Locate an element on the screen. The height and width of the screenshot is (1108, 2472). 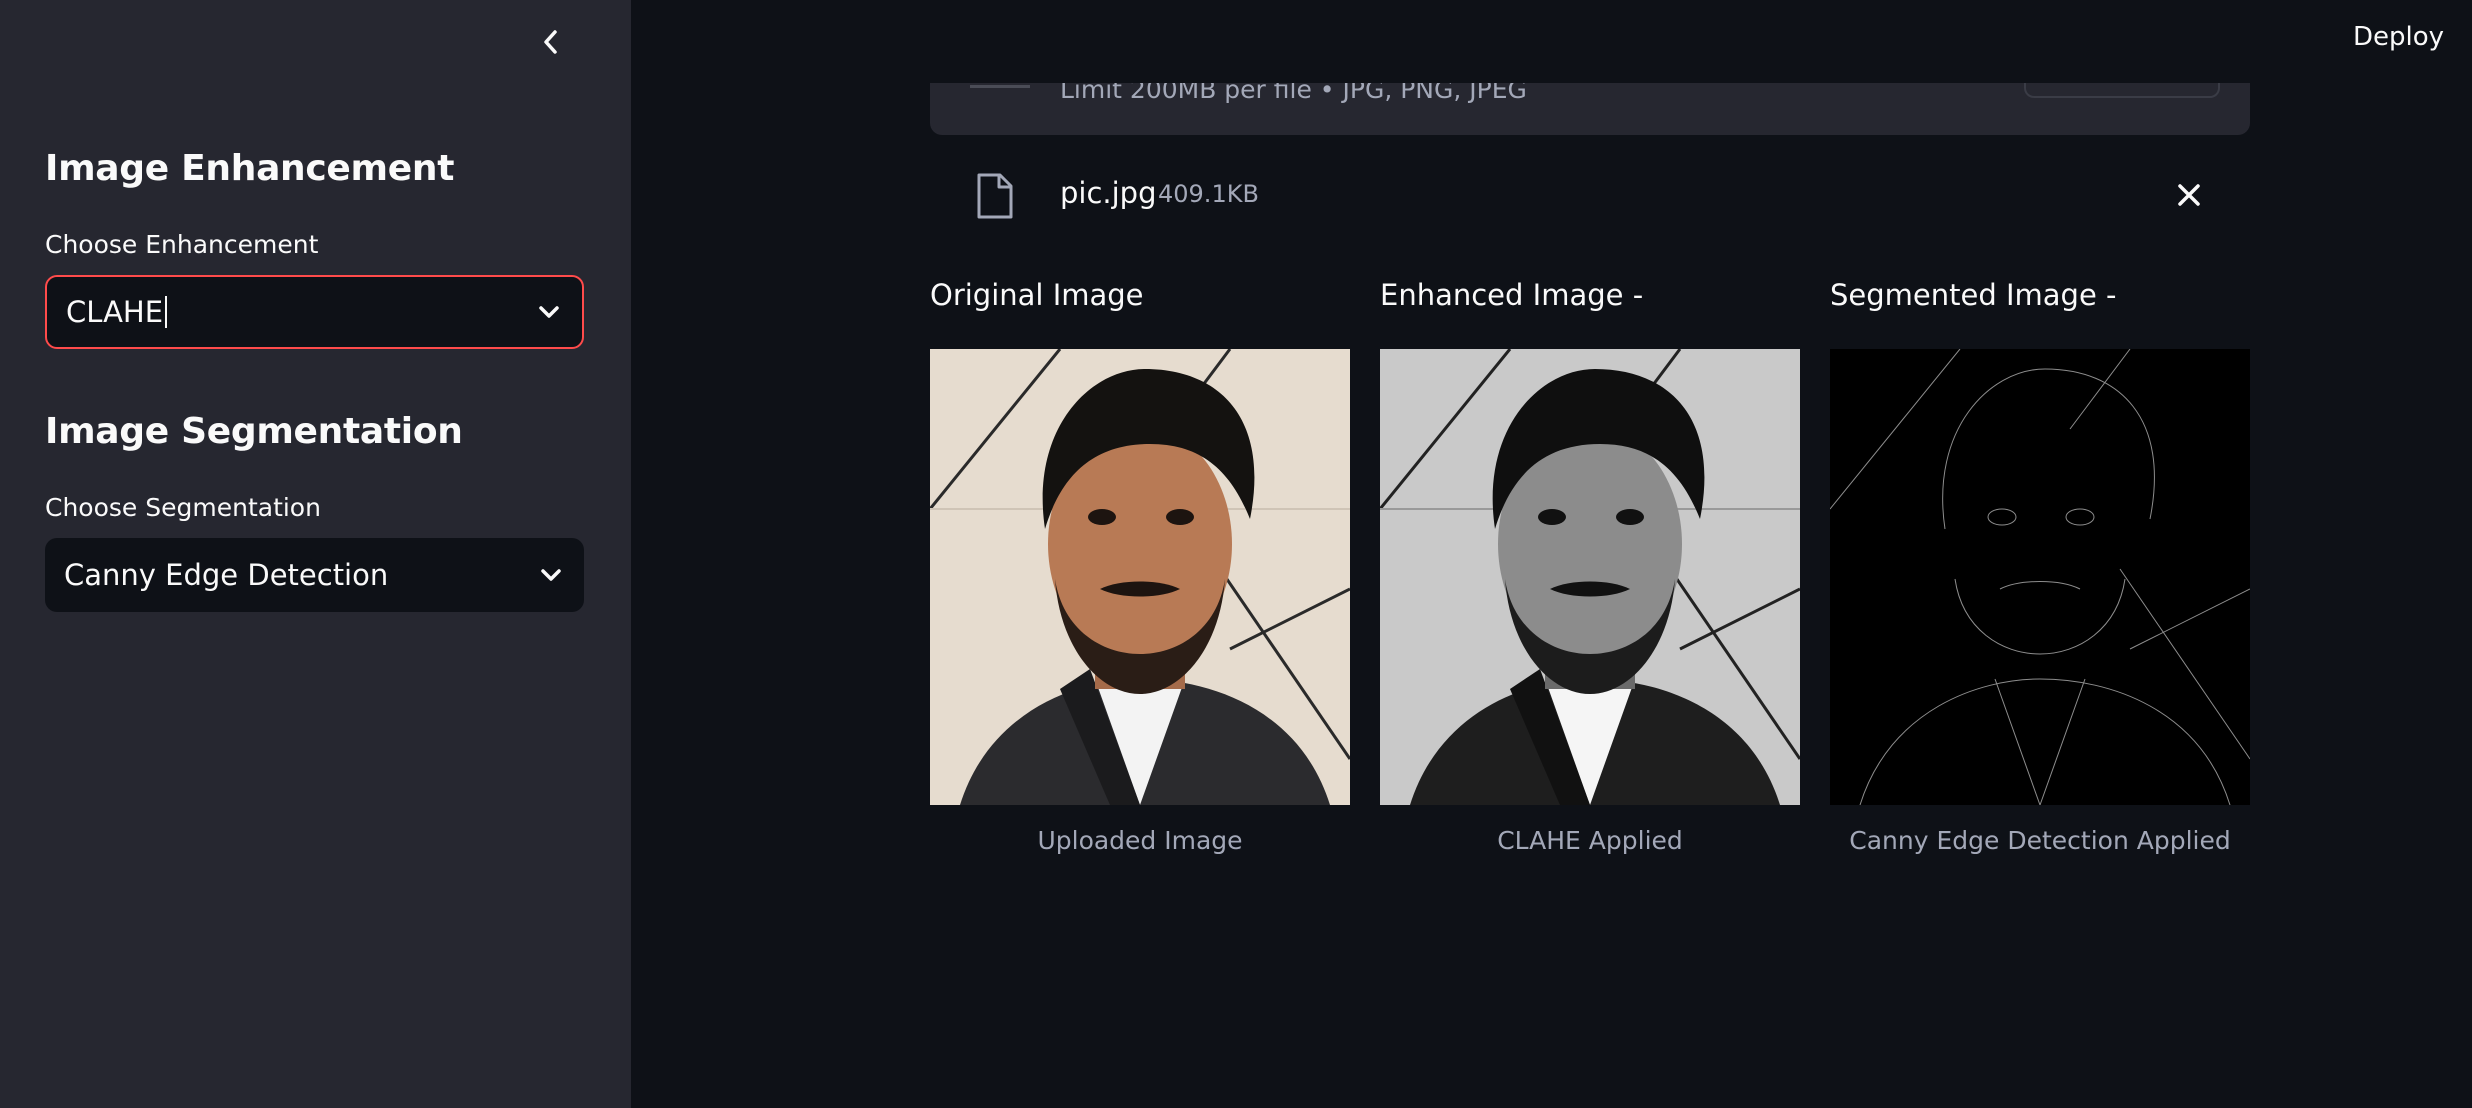
segmentation-select: Canny Edge Detection is located at coordinates (314, 575).